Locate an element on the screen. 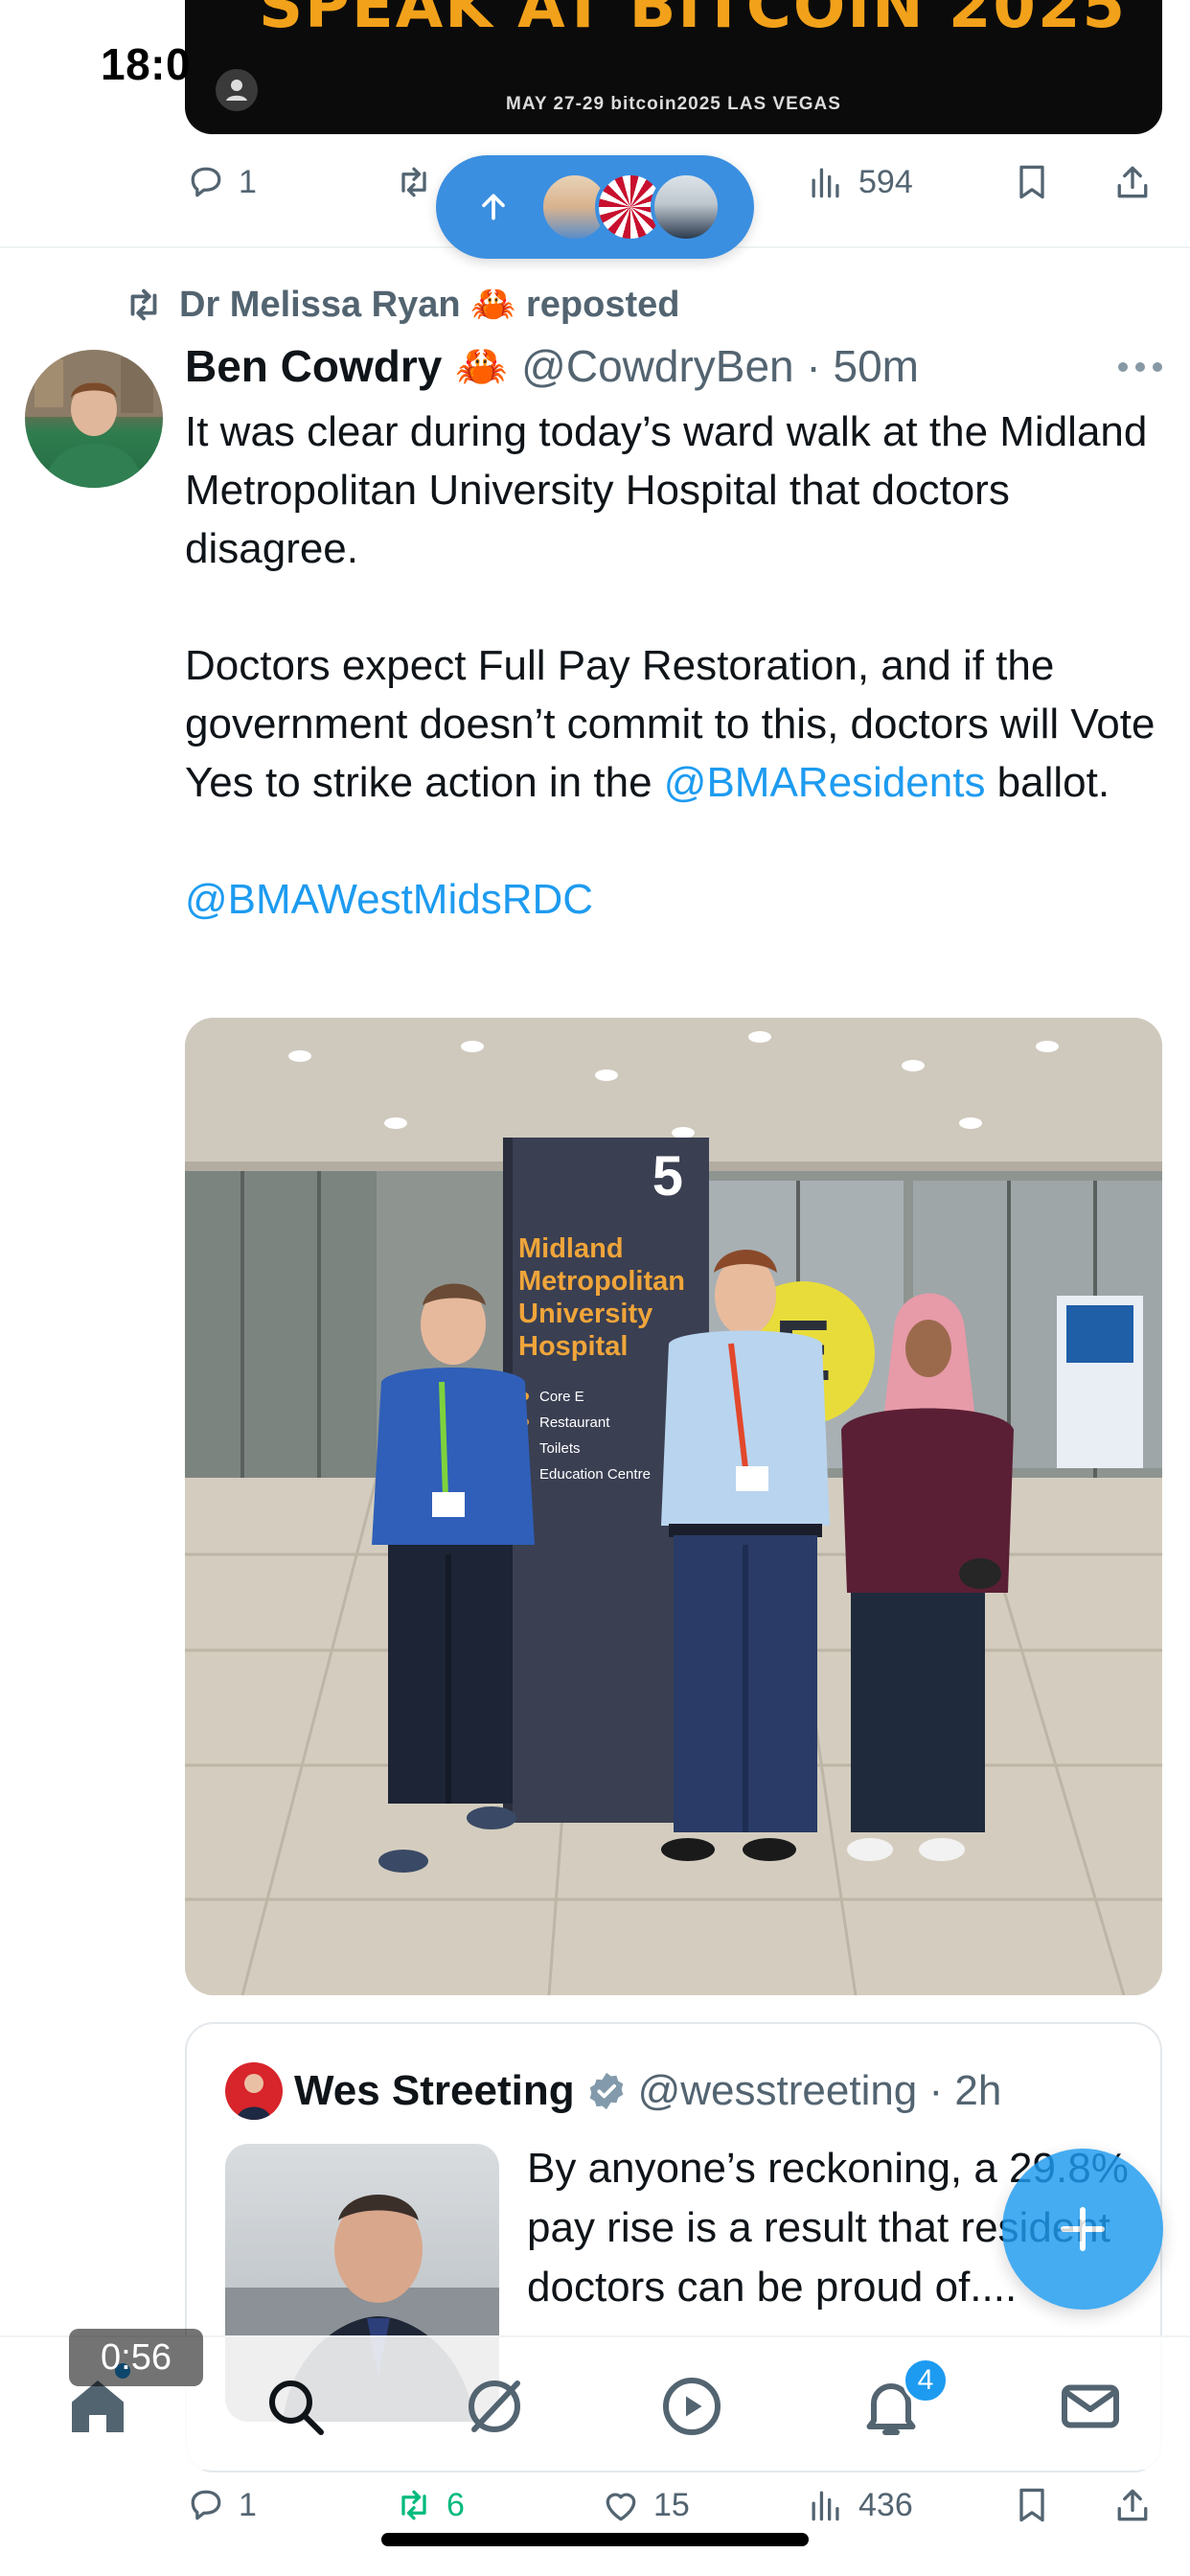  views-button: 594 is located at coordinates (859, 182).